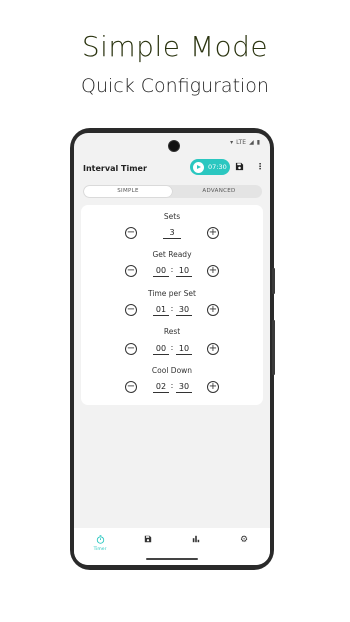 This screenshot has width=350, height=622. I want to click on cool-down-decrement-button: −, so click(131, 387).